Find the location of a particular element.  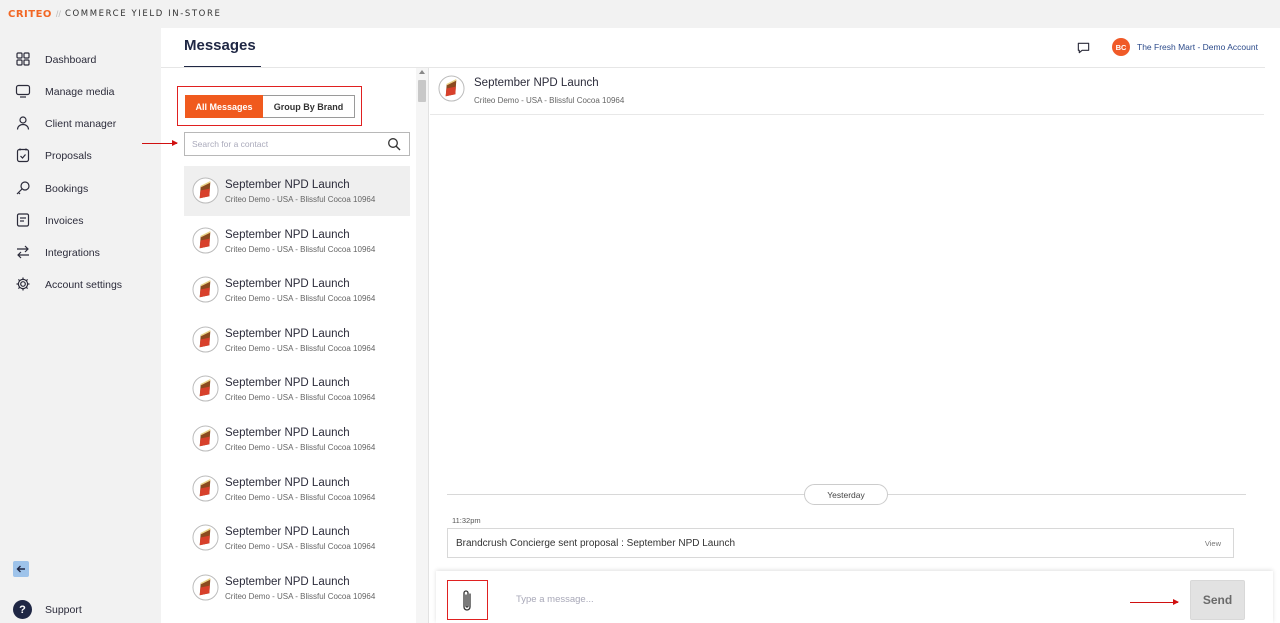

sidebar-item-label: Manage media is located at coordinates (80, 92).